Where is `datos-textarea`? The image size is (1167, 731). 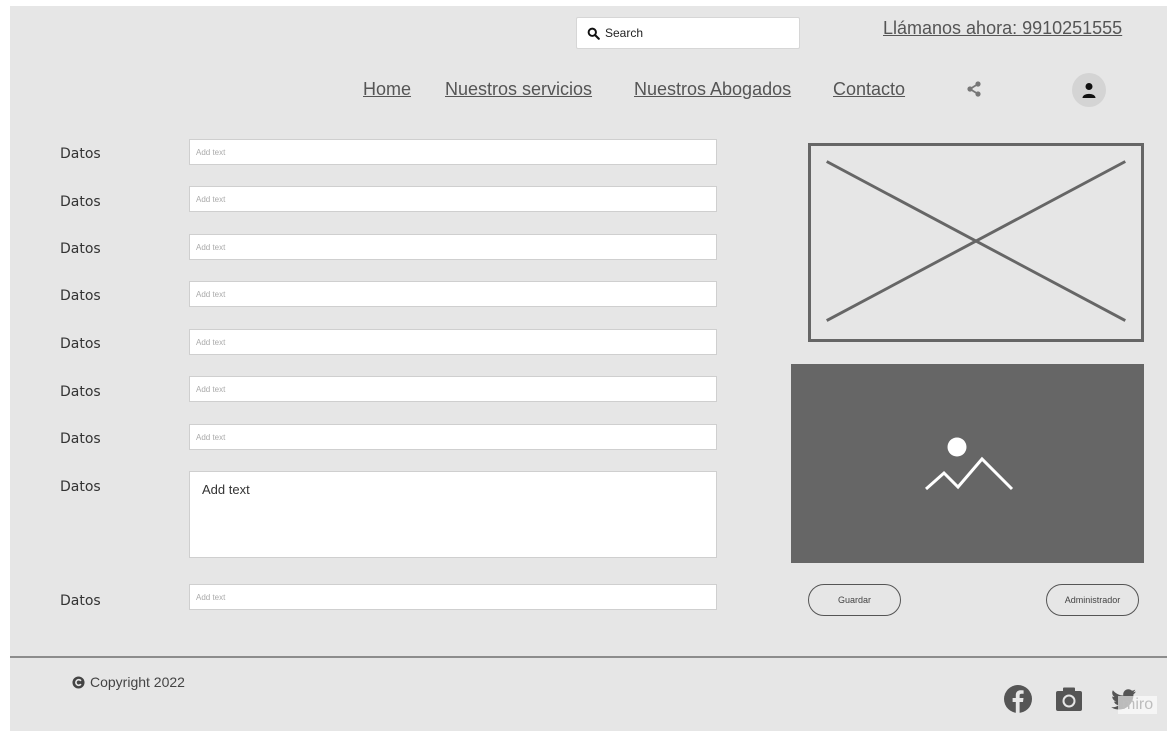 datos-textarea is located at coordinates (453, 514).